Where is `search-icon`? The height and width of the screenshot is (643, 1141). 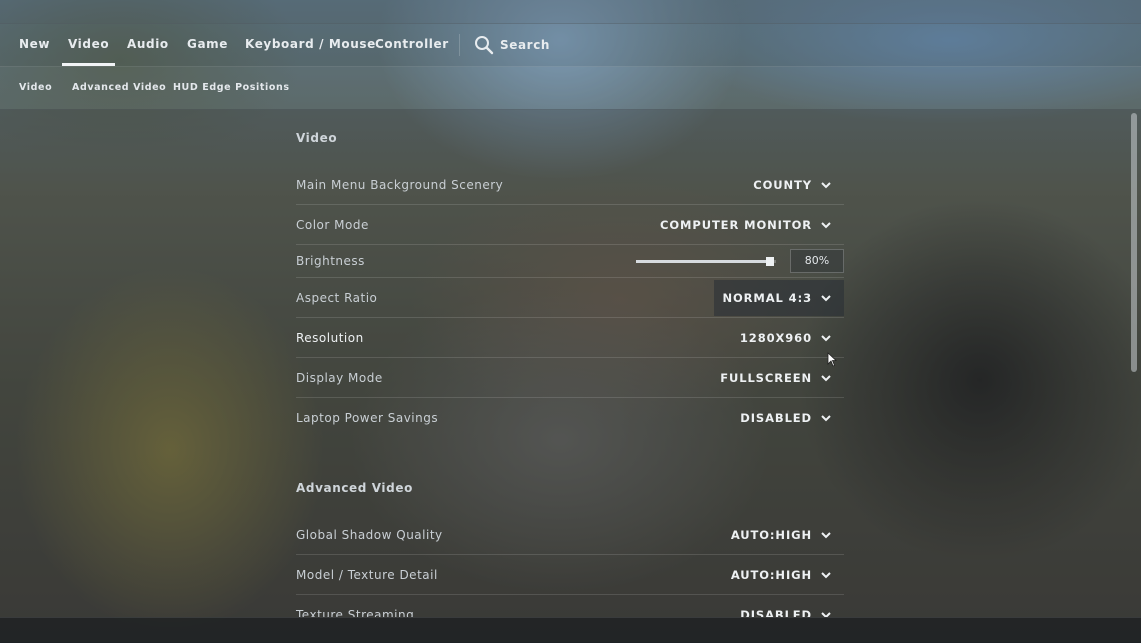
search-icon is located at coordinates (484, 44).